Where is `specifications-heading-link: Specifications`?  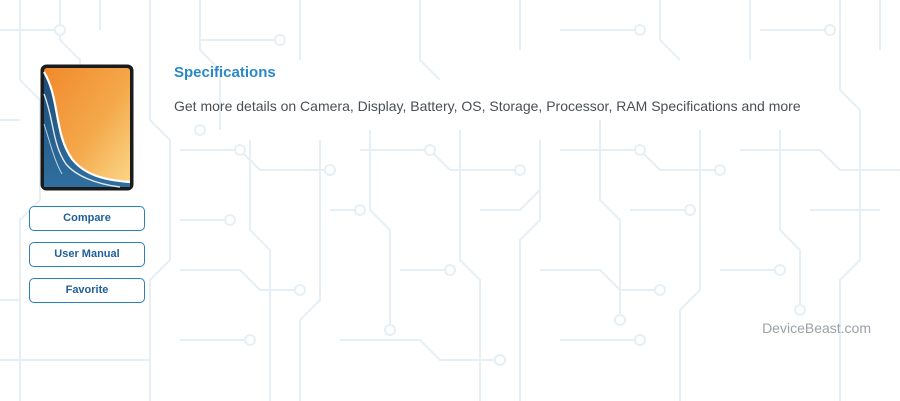
specifications-heading-link: Specifications is located at coordinates (225, 73).